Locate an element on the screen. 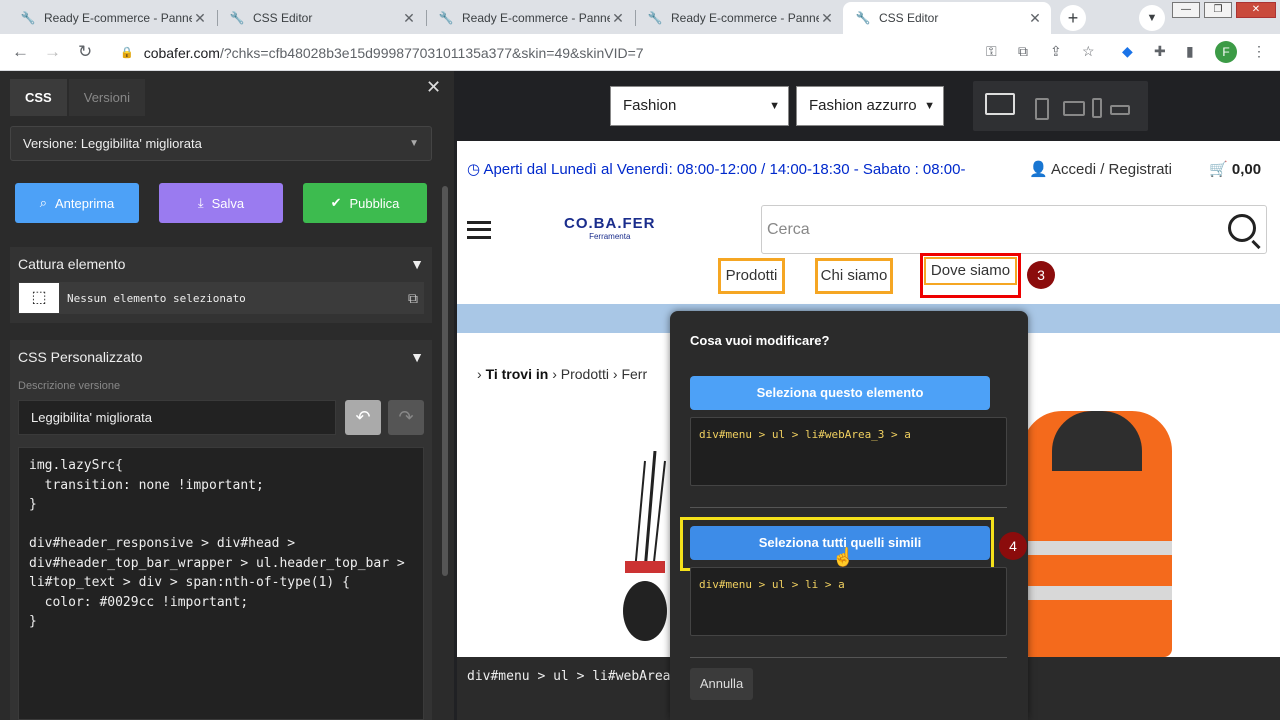  close-window-button: ✕ is located at coordinates (1256, 10).